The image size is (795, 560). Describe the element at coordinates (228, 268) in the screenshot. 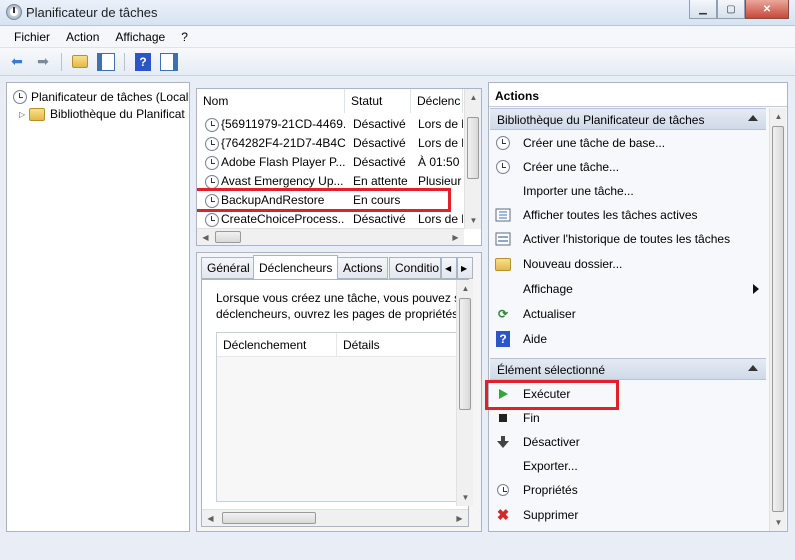

I see `tab-general: Général` at that location.